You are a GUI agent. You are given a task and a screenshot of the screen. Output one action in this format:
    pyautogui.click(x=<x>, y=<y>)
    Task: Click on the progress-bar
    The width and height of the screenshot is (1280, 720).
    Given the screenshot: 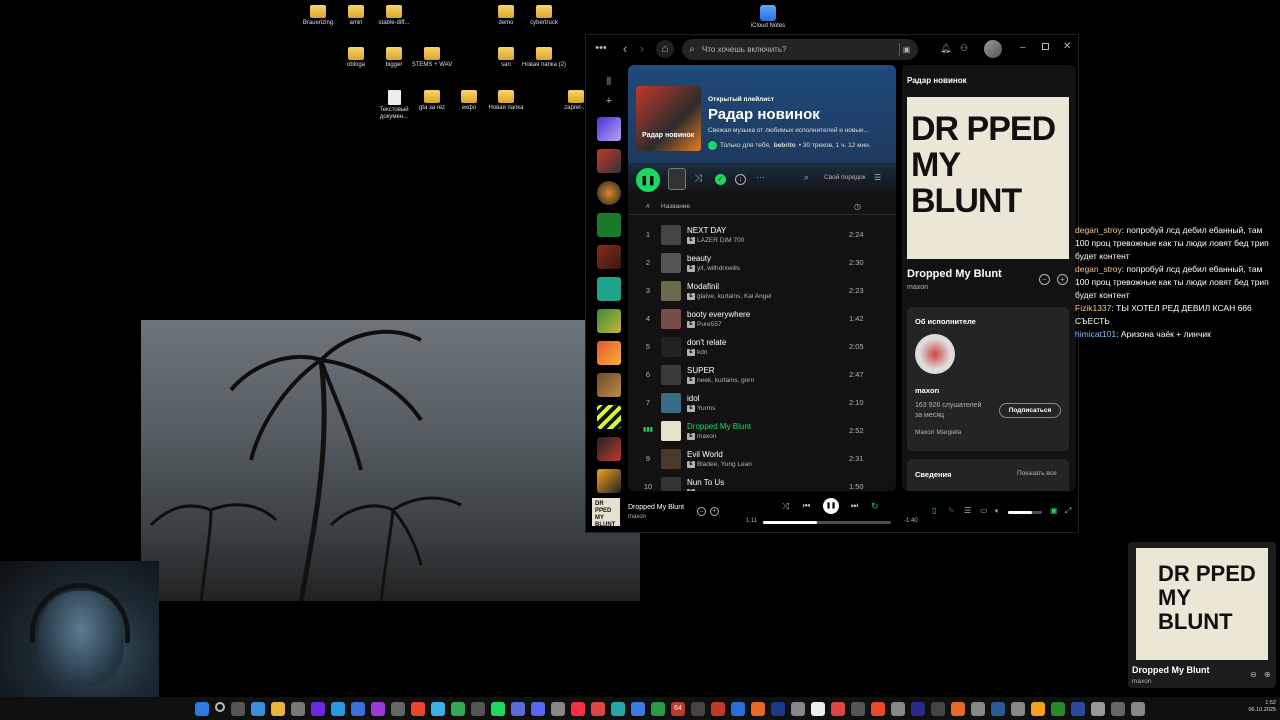 What is the action you would take?
    pyautogui.click(x=827, y=522)
    